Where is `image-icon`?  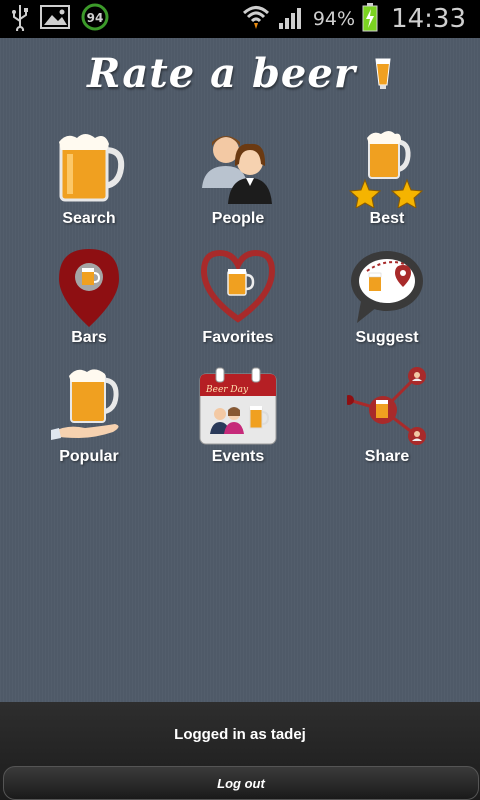 image-icon is located at coordinates (55, 19).